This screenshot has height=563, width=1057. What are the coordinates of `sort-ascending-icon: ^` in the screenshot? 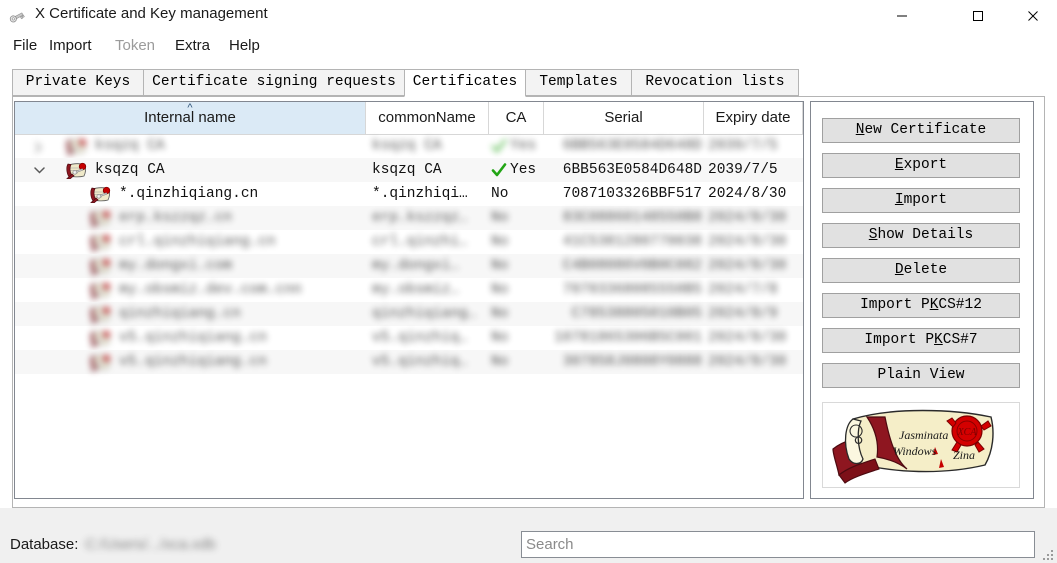 It's located at (190, 108).